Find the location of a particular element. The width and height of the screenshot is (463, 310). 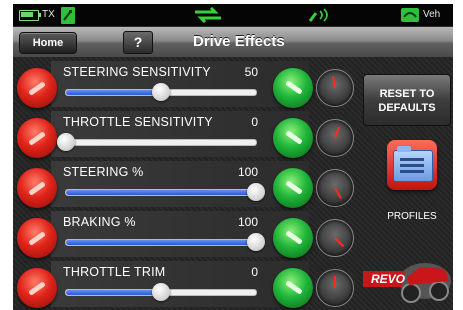

setting-label: THROTTLE SENSITIVITY is located at coordinates (138, 122).